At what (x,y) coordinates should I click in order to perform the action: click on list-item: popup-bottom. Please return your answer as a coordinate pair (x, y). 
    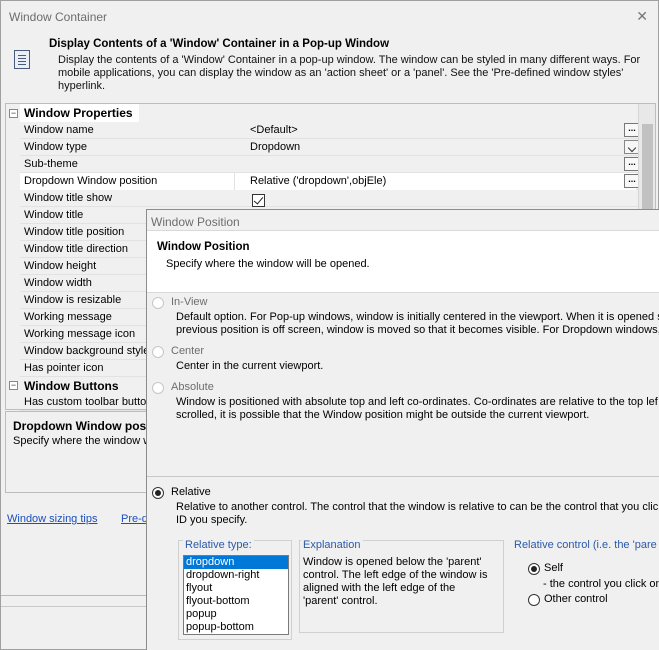
    Looking at the image, I should click on (236, 627).